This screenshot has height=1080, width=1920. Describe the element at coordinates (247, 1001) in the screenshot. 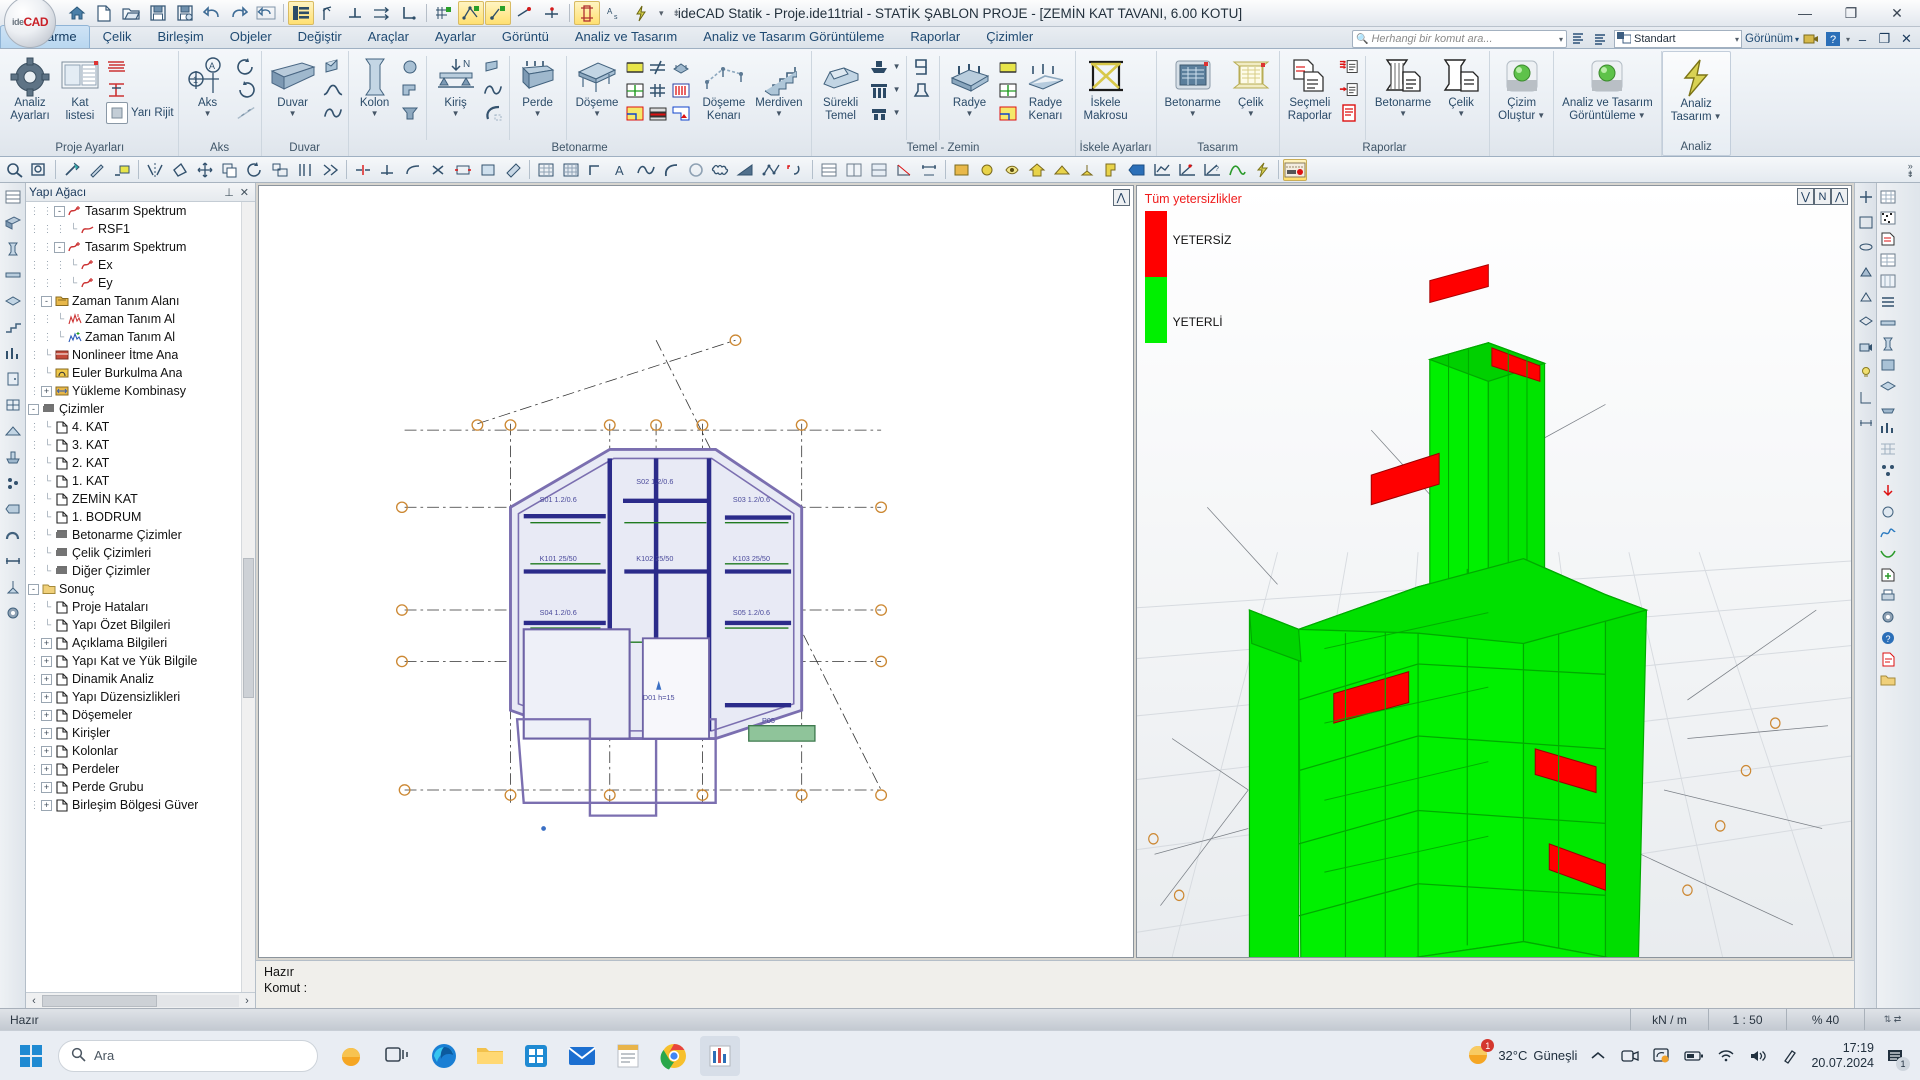

I see `scroll-right-button: ›` at that location.